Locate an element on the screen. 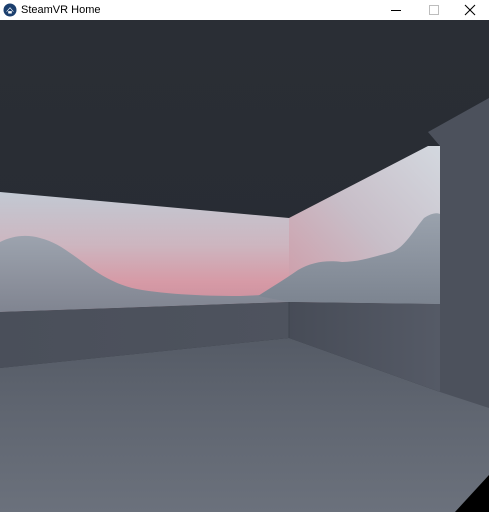  minimize-button is located at coordinates (396, 10).